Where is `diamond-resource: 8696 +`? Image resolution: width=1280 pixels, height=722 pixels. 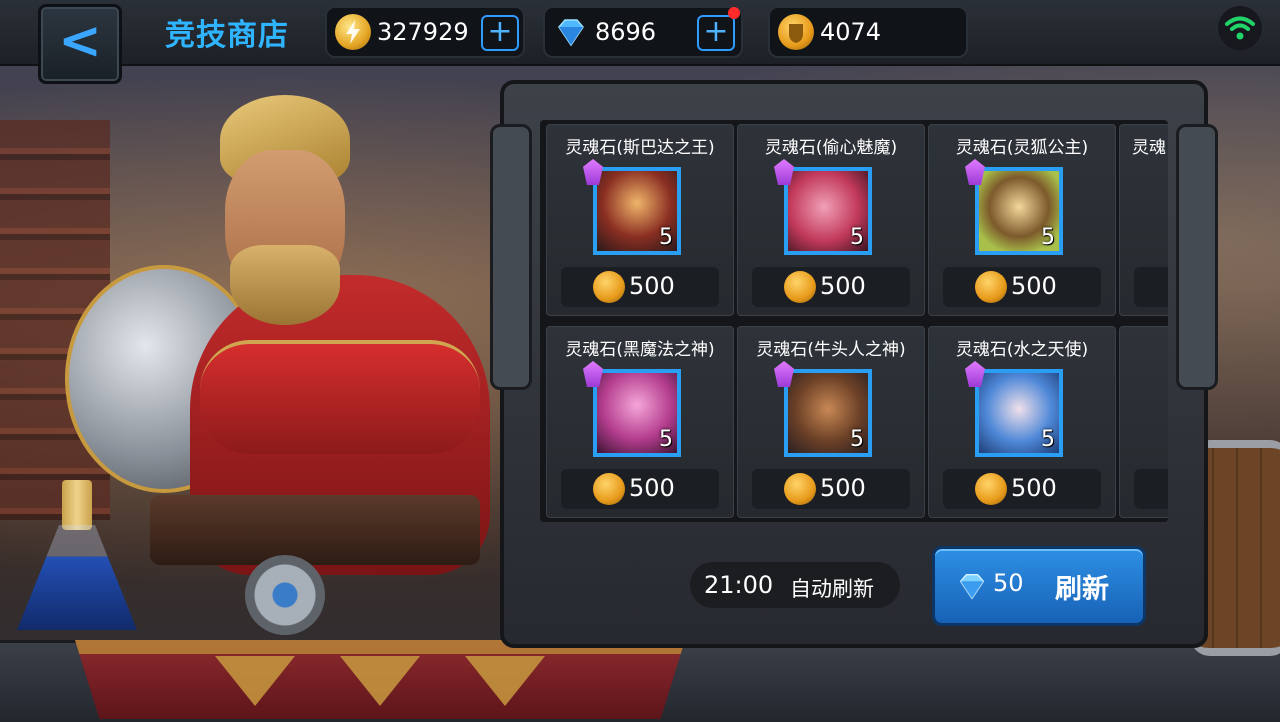 diamond-resource: 8696 + is located at coordinates (643, 32).